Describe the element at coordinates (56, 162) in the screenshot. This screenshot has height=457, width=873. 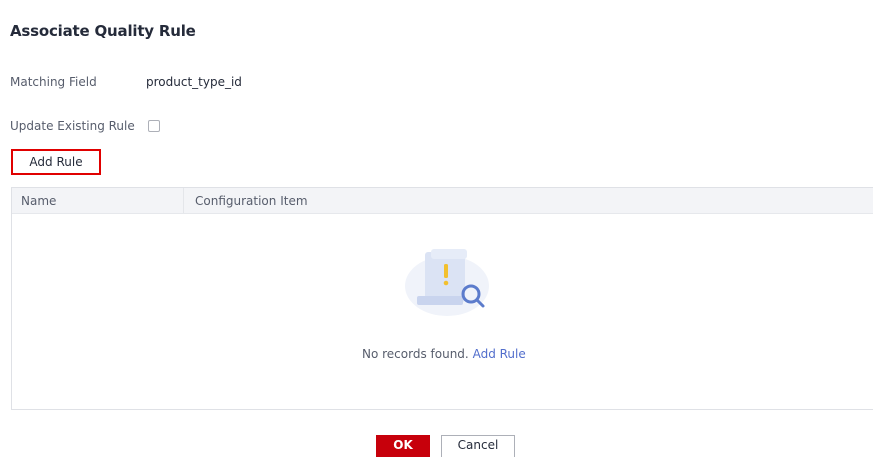
I see `add-rule-button: Add Rule` at that location.